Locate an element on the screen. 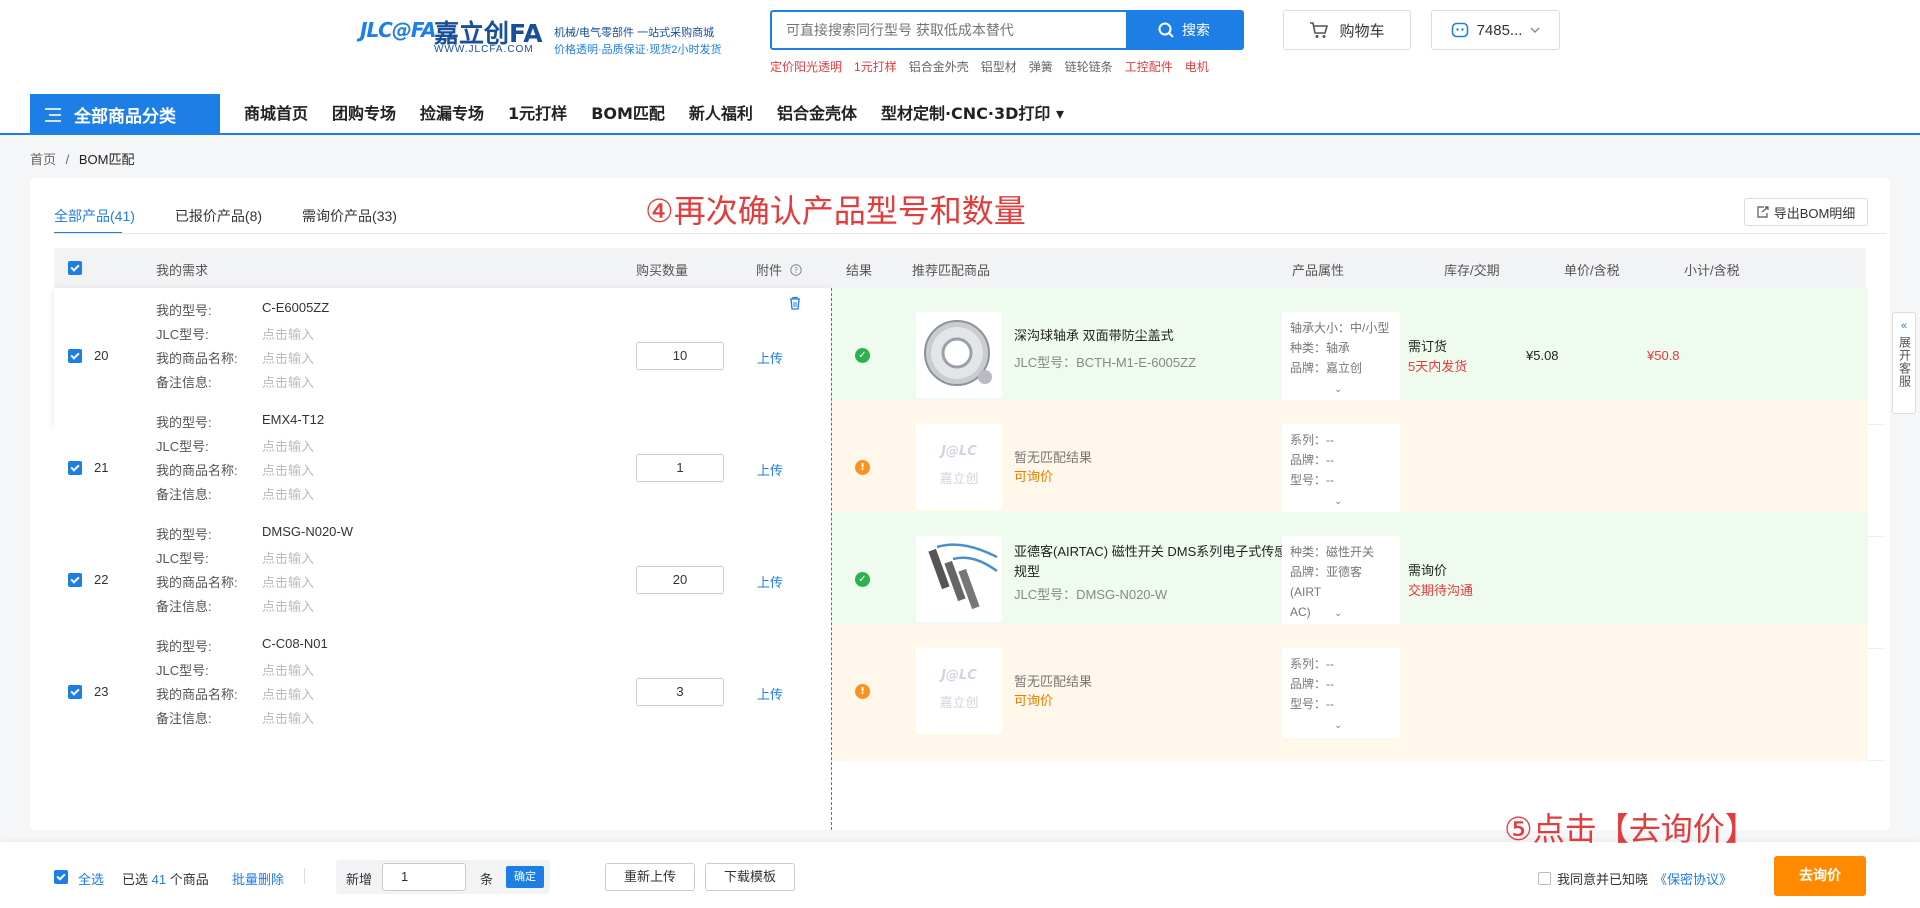 Image resolution: width=1920 pixels, height=908 pixels. attribute-line: 品牌：-- is located at coordinates (1312, 460).